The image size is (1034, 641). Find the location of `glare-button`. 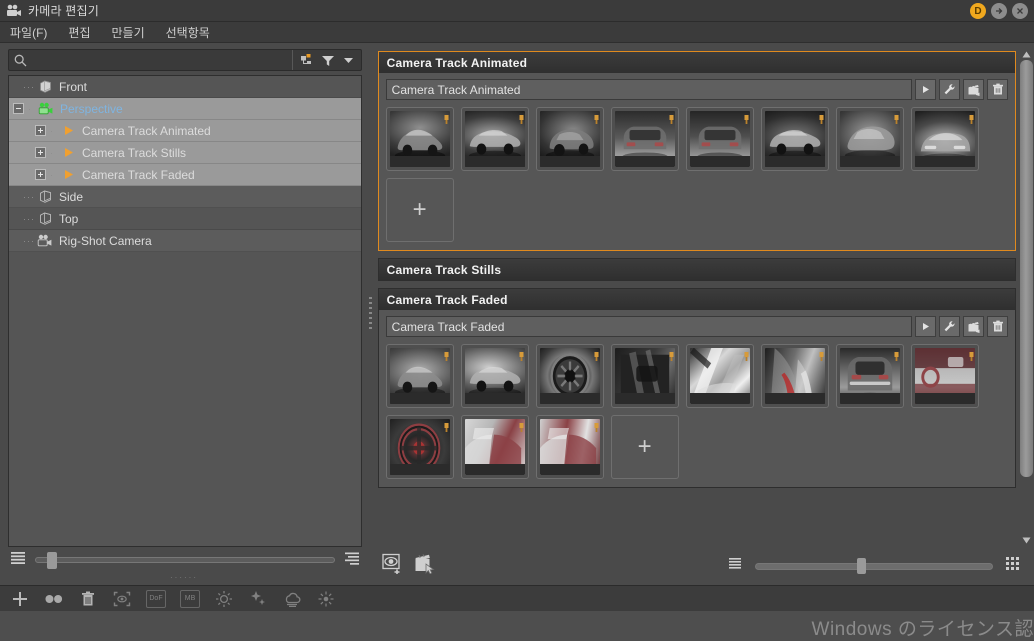

glare-button is located at coordinates (258, 599).